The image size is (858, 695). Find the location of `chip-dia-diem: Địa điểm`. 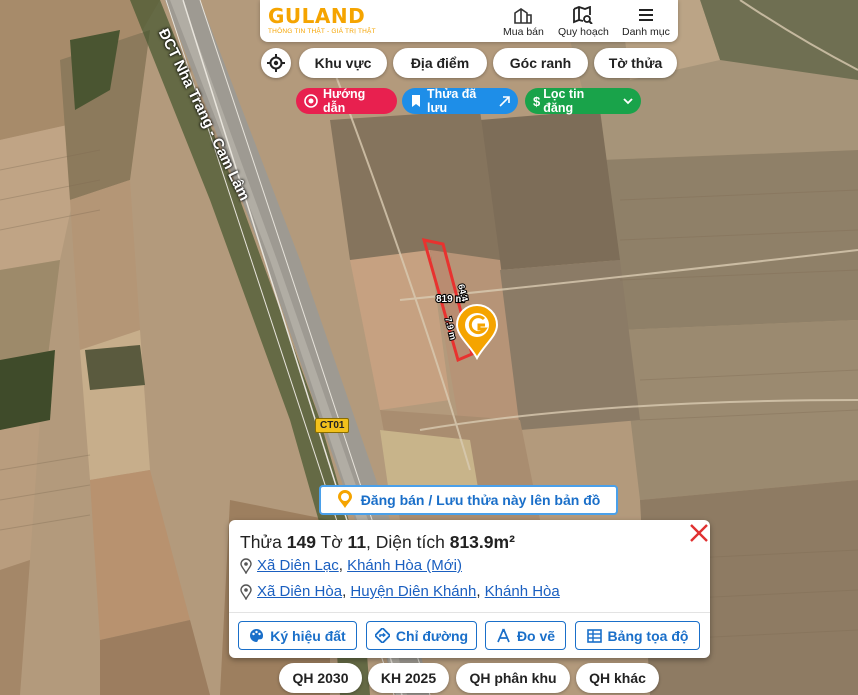

chip-dia-diem: Địa điểm is located at coordinates (440, 63).